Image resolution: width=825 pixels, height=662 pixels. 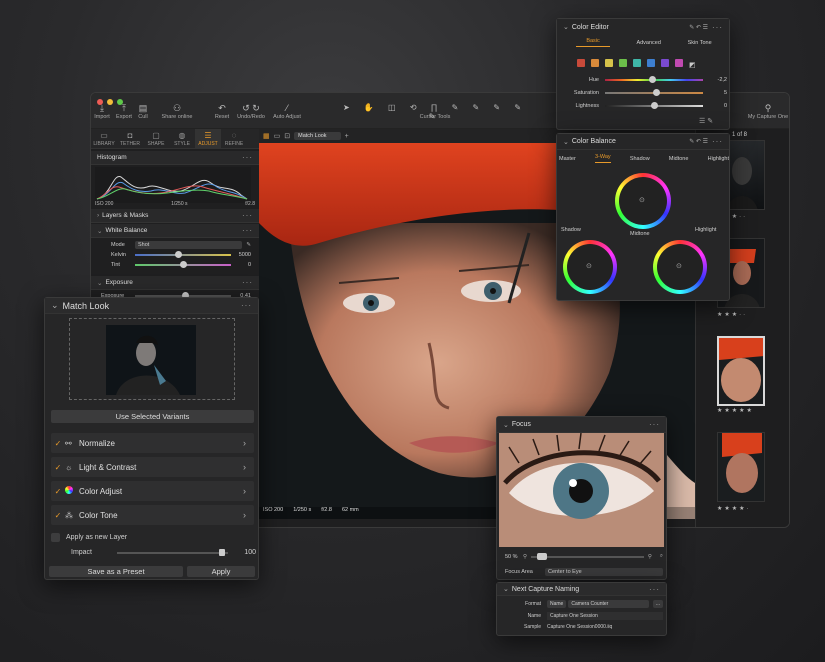 What do you see at coordinates (221, 571) in the screenshot?
I see `apply-button: Apply` at bounding box center [221, 571].